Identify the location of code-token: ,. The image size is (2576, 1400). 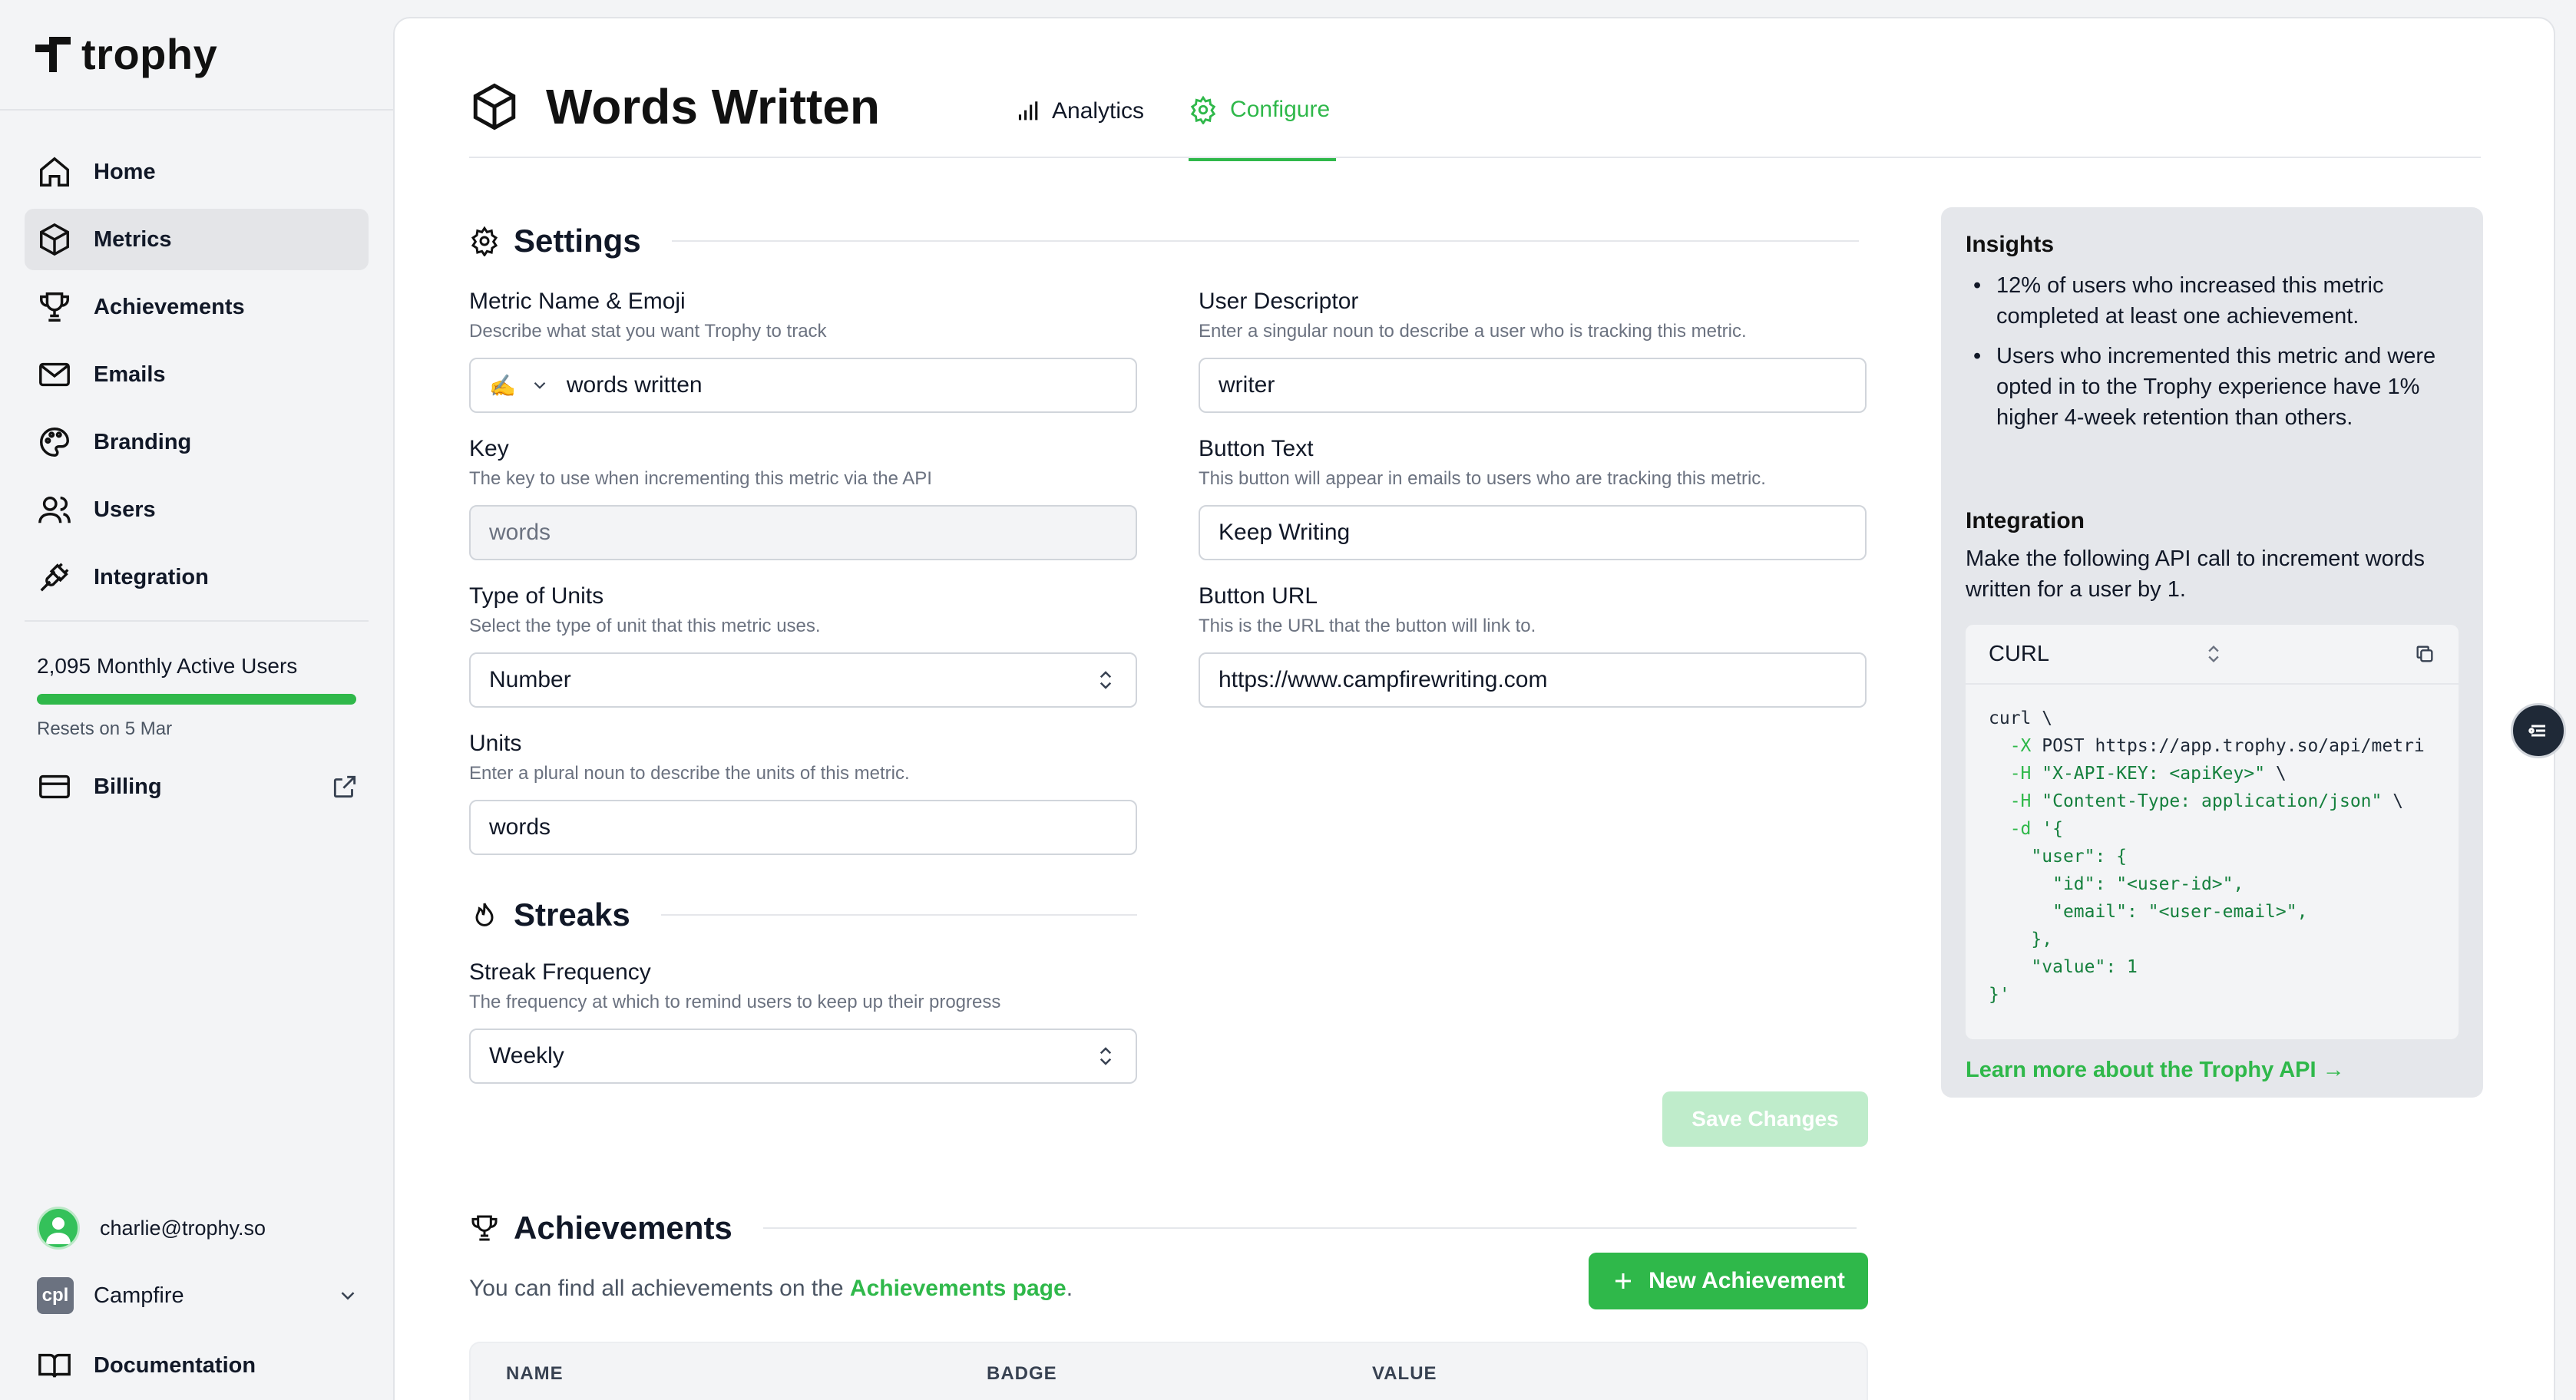
(2302, 912).